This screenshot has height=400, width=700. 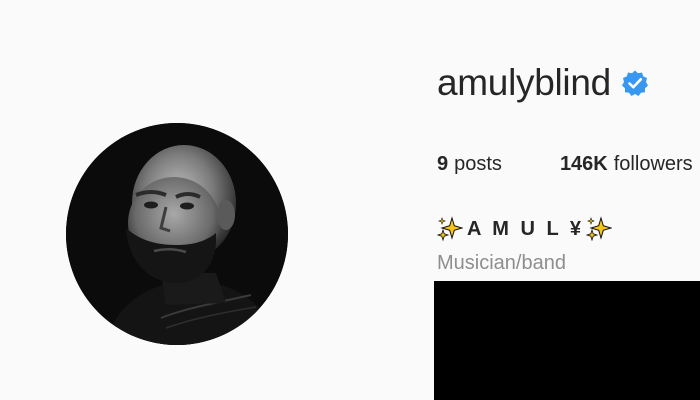 What do you see at coordinates (567, 340) in the screenshot?
I see `redacted-block` at bounding box center [567, 340].